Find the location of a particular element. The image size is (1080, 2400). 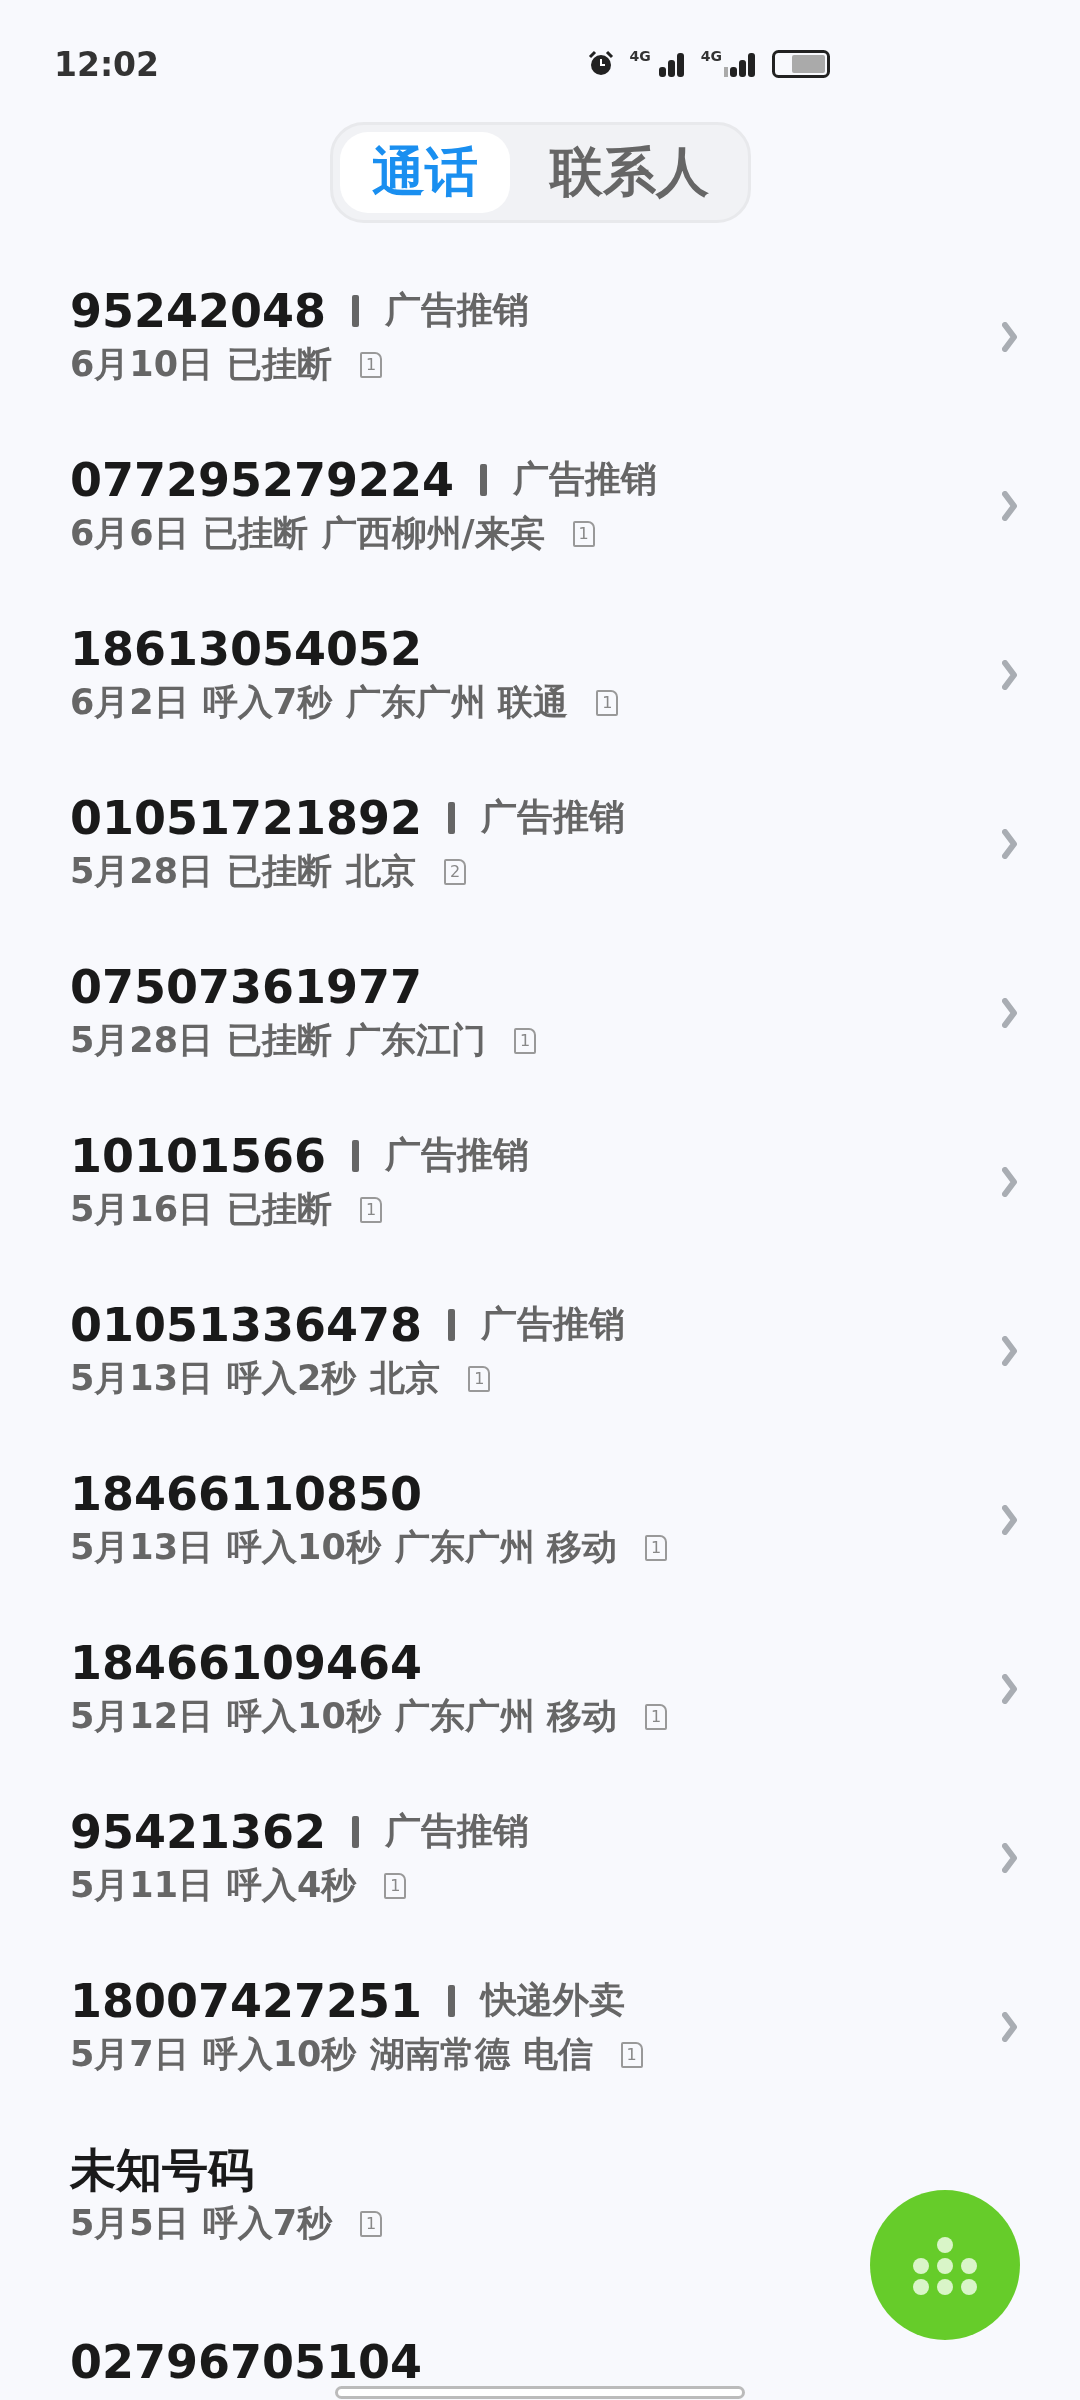

call-date: 6月2日 is located at coordinates (129, 703).